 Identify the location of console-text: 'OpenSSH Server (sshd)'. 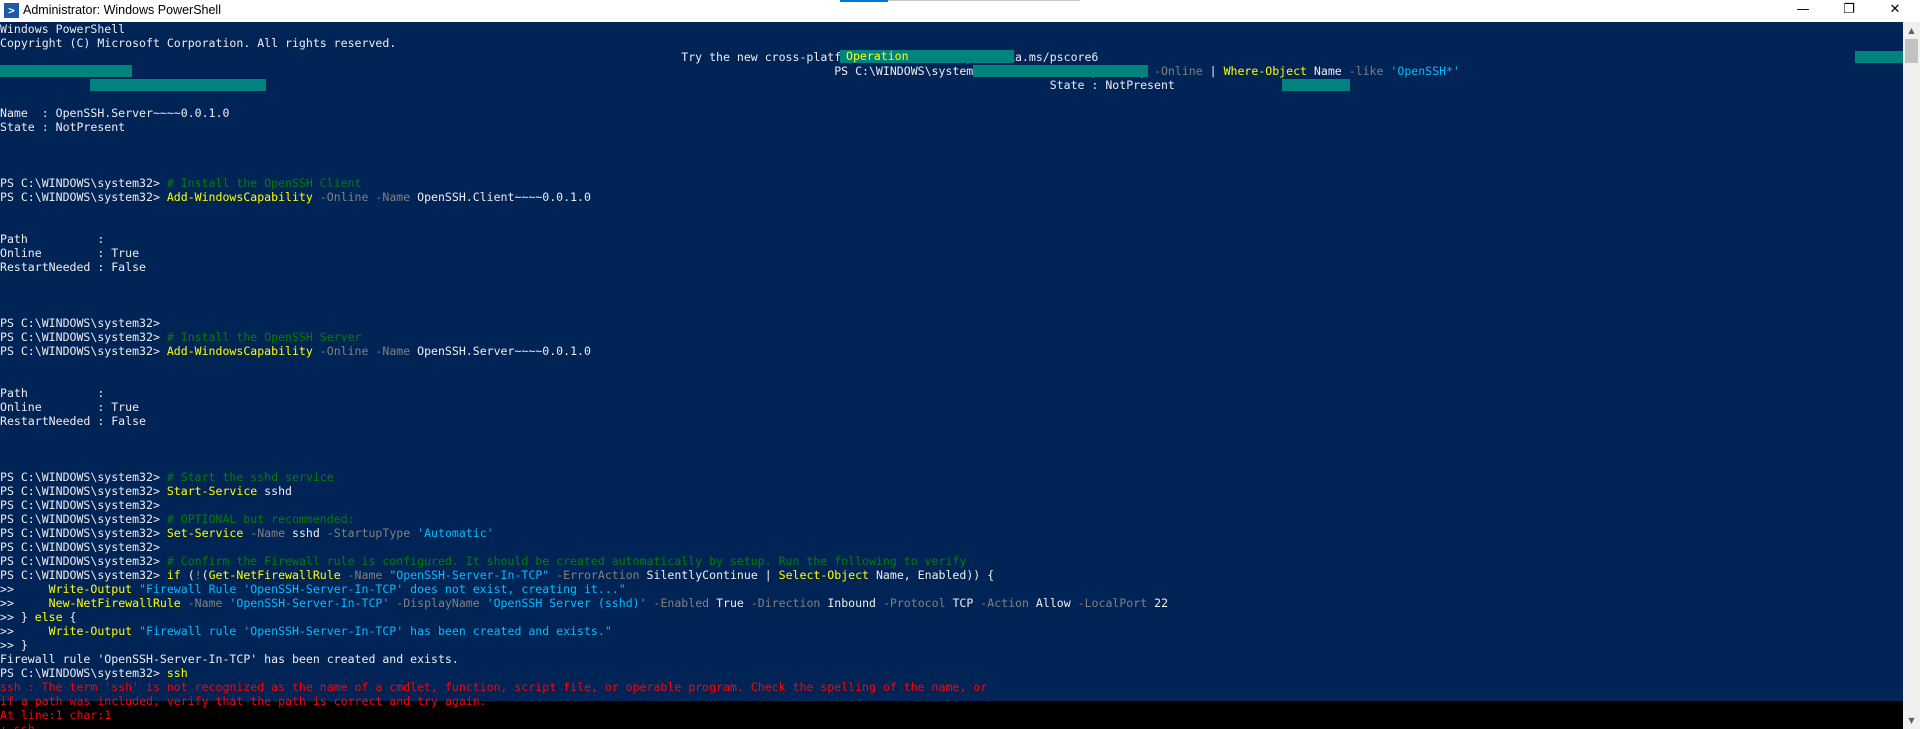
(563, 603).